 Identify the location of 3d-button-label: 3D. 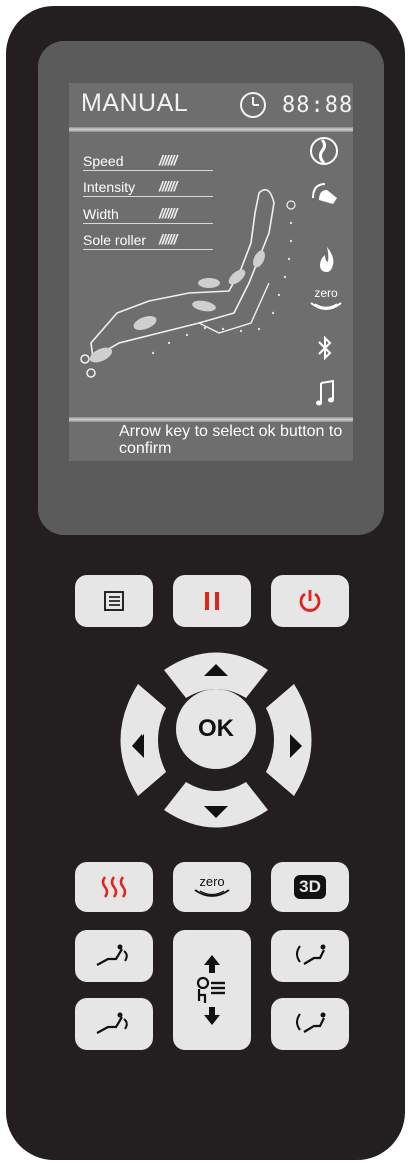
(310, 887).